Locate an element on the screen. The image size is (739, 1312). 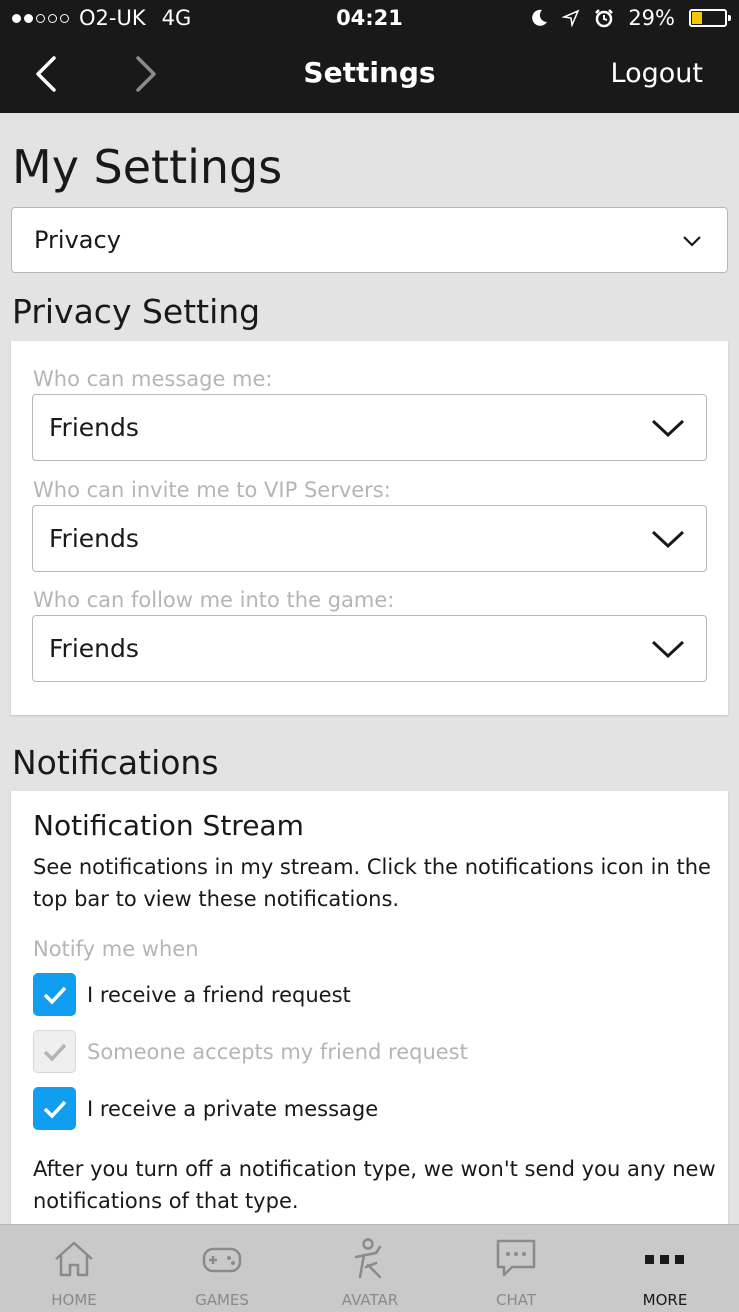
tab-chat-label: CHAT is located at coordinates (515, 1300).